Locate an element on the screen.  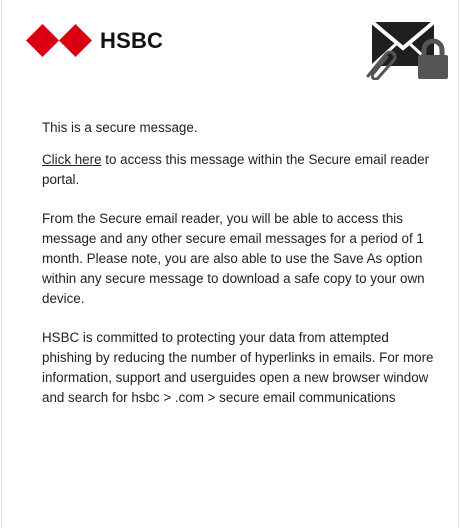
secure-mail-lock-icon is located at coordinates (407, 50).